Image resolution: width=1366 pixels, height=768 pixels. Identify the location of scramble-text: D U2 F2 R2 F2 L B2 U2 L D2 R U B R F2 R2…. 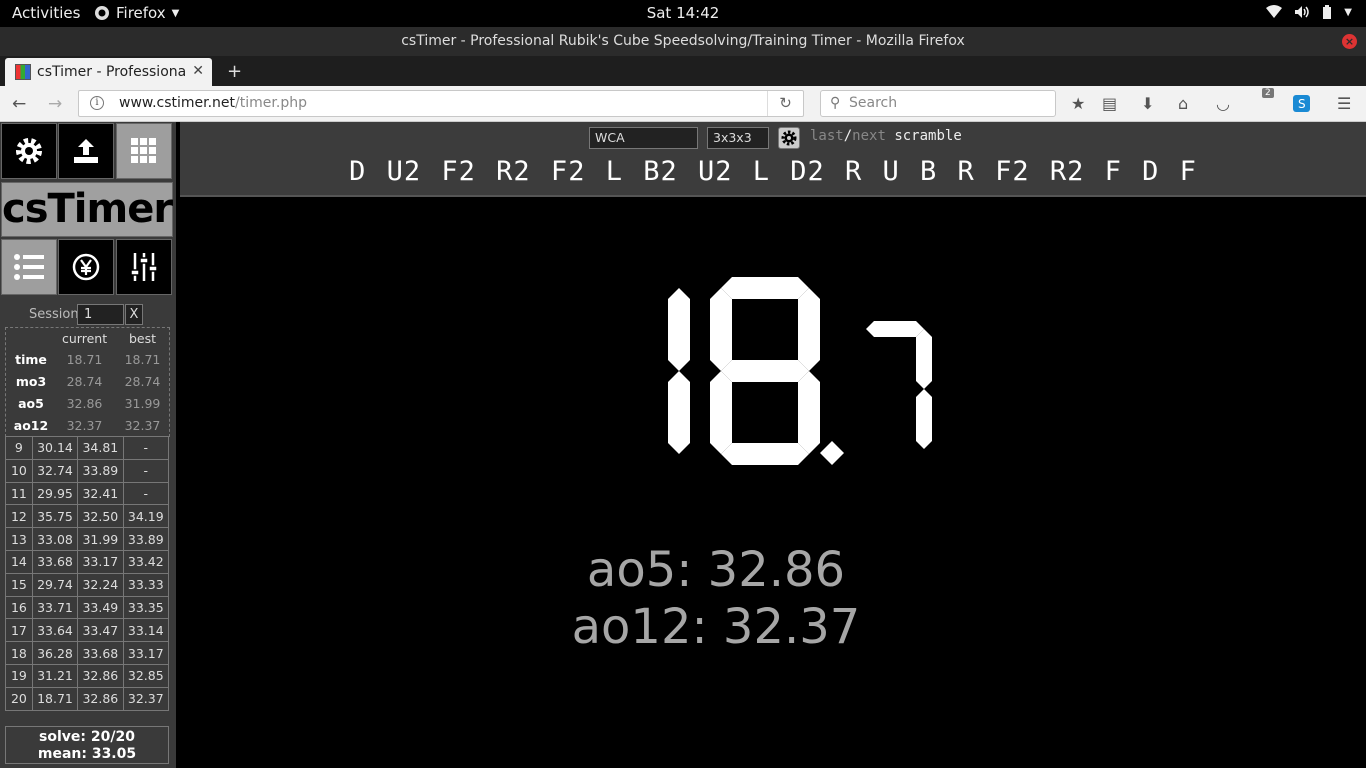
(773, 171).